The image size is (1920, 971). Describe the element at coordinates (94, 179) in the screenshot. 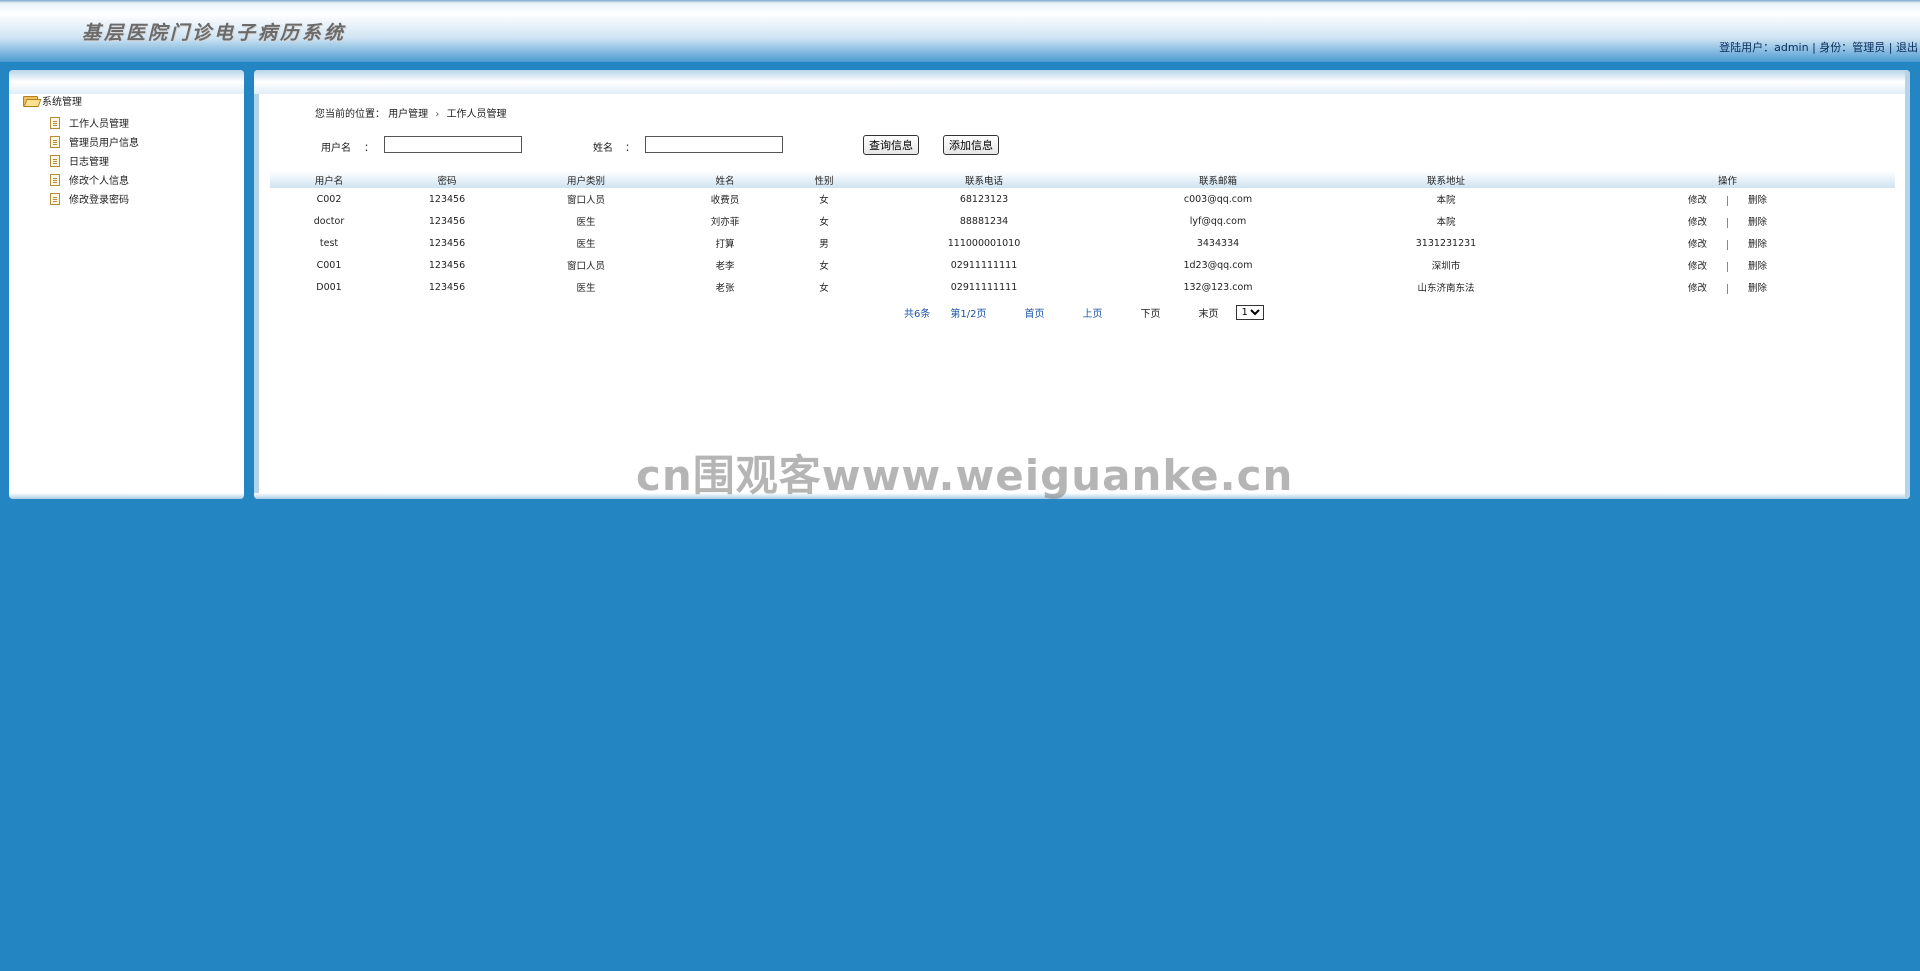

I see `sidebar-item-profile: 修改个人信息` at that location.